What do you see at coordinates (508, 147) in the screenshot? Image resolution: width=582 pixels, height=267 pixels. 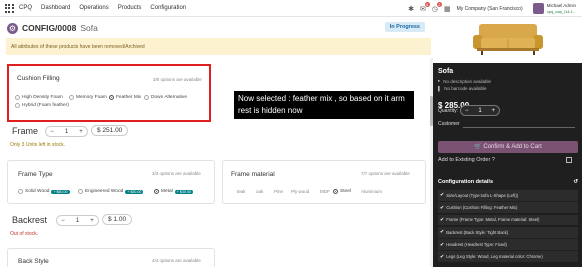 I see `add-to-cart-button: 🛒 Confirm & Add to Cart` at bounding box center [508, 147].